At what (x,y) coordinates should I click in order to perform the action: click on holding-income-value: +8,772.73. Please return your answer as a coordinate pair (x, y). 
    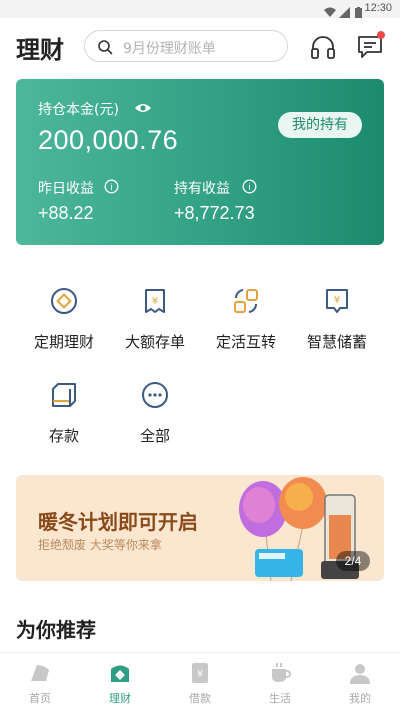
    Looking at the image, I should click on (214, 213).